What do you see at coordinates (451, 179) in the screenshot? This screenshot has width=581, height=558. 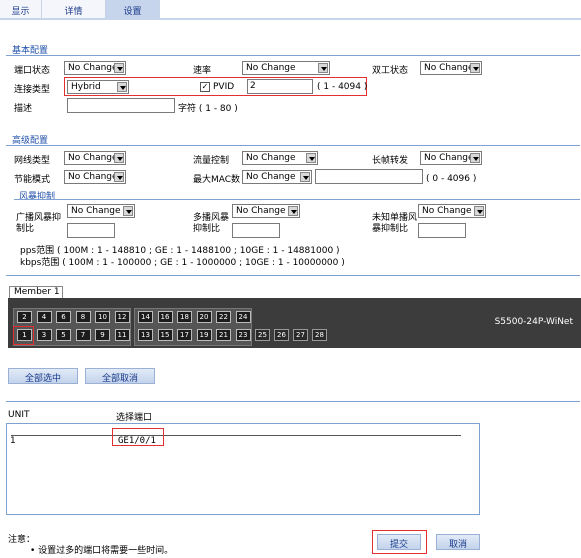 I see `max-mac-range: ( 0 - 4096 )` at bounding box center [451, 179].